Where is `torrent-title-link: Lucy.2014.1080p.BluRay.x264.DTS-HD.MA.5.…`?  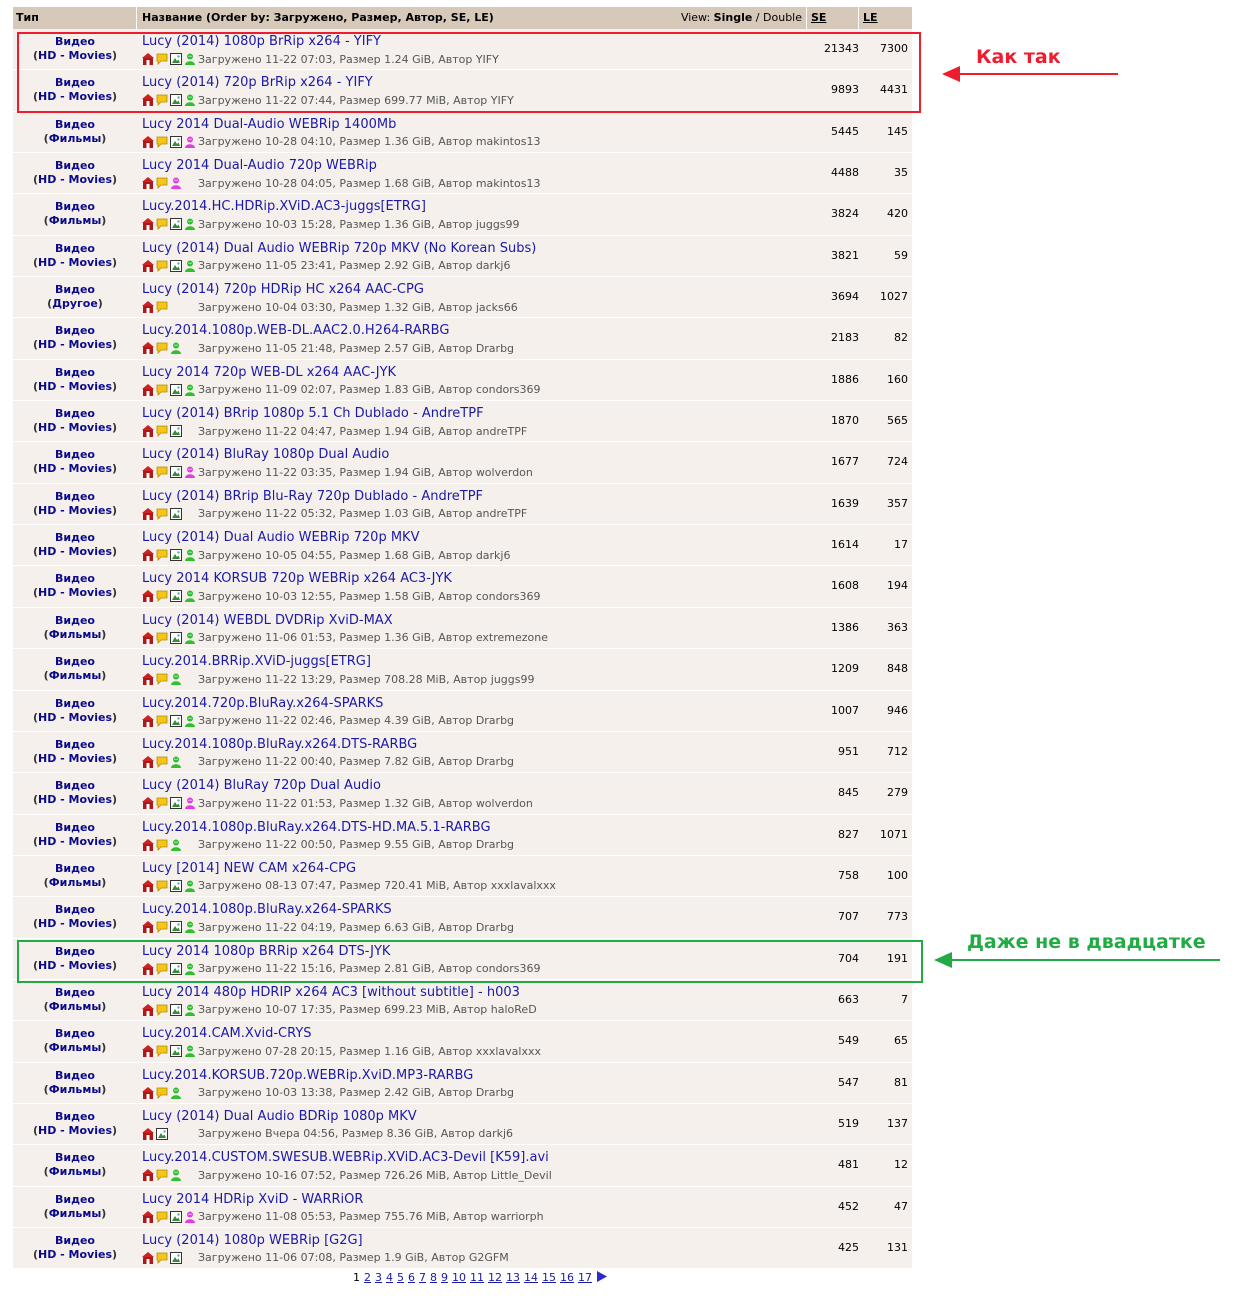 torrent-title-link: Lucy.2014.1080p.BluRay.x264.DTS-HD.MA.5.… is located at coordinates (474, 828).